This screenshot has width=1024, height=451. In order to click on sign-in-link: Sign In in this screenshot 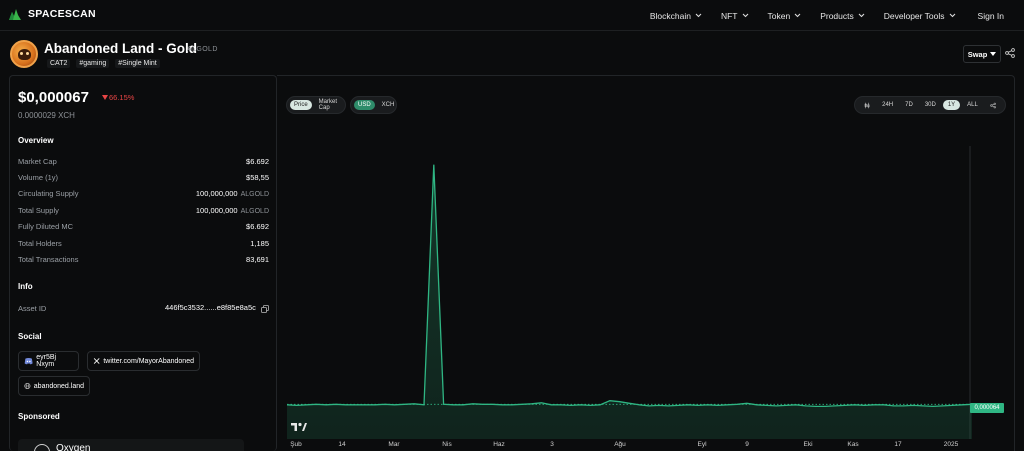, I will do `click(991, 16)`.